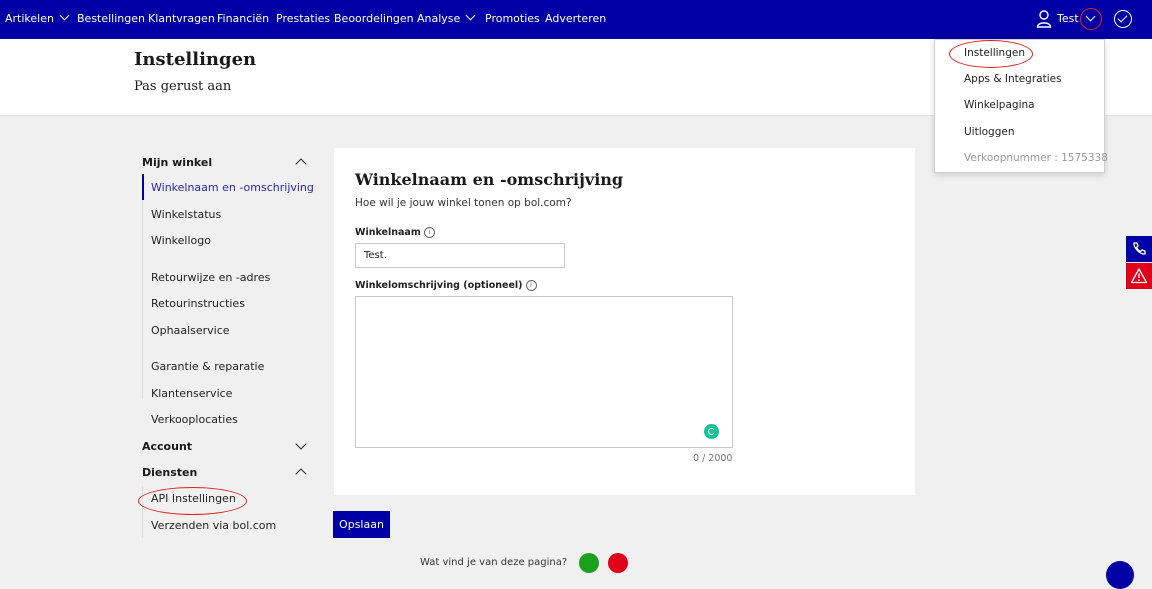 Image resolution: width=1152 pixels, height=589 pixels. I want to click on form-subtitle: Hoe wil je jouw winkel tonen op bol.com?, so click(463, 203).